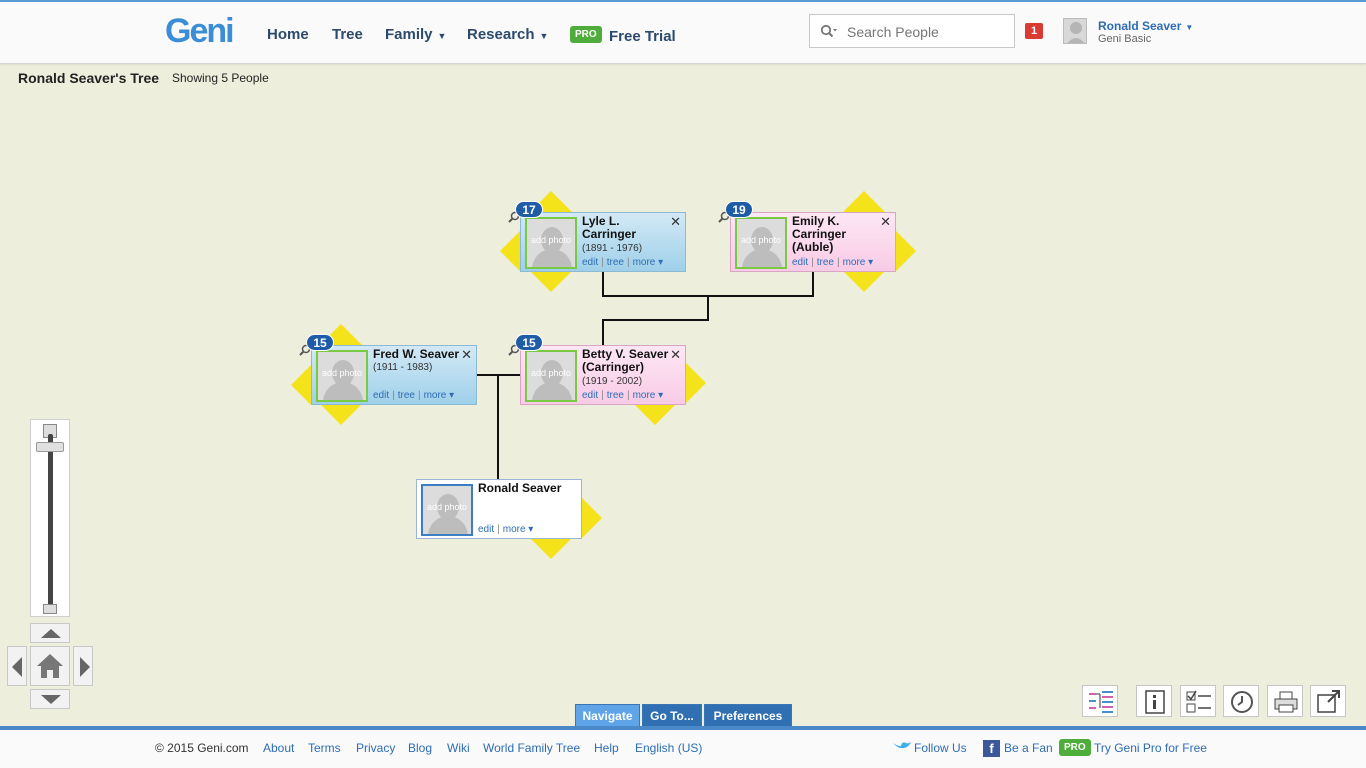 Image resolution: width=1366 pixels, height=768 pixels. I want to click on zoom-handle, so click(50, 447).